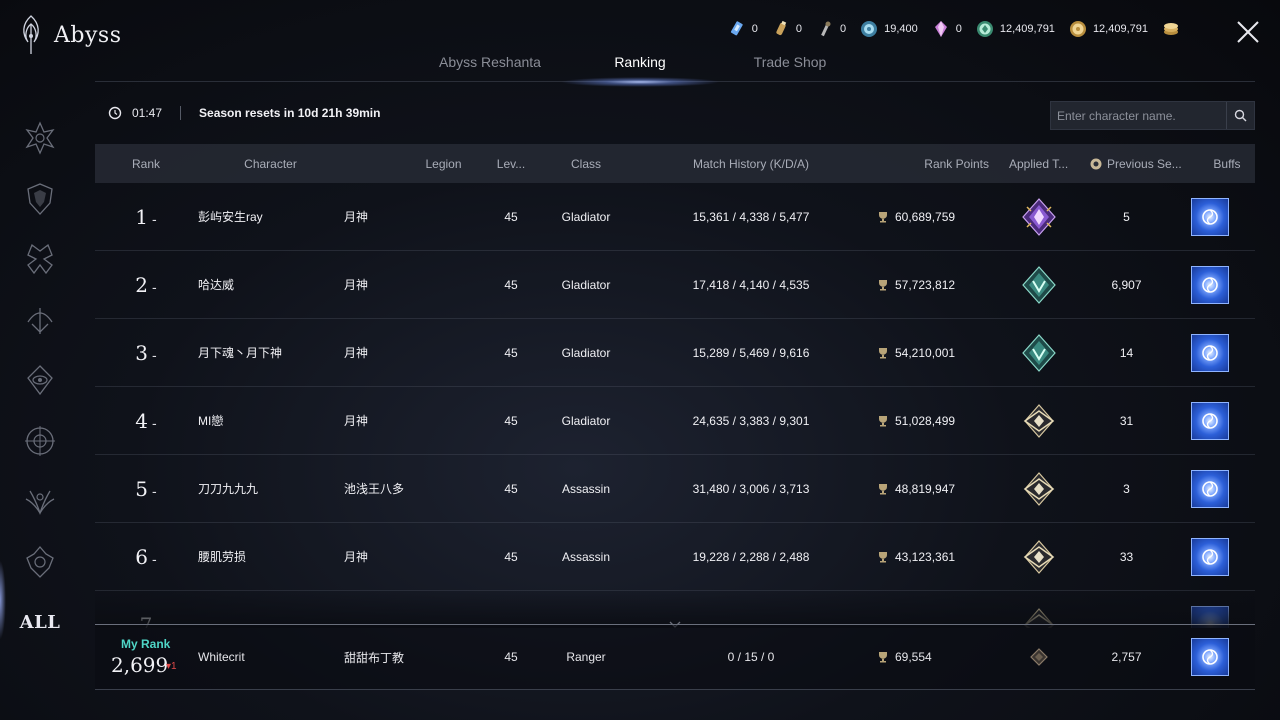 The width and height of the screenshot is (1280, 720). What do you see at coordinates (490, 62) in the screenshot?
I see `tab-abyss-reshanta: Abyss Reshanta` at bounding box center [490, 62].